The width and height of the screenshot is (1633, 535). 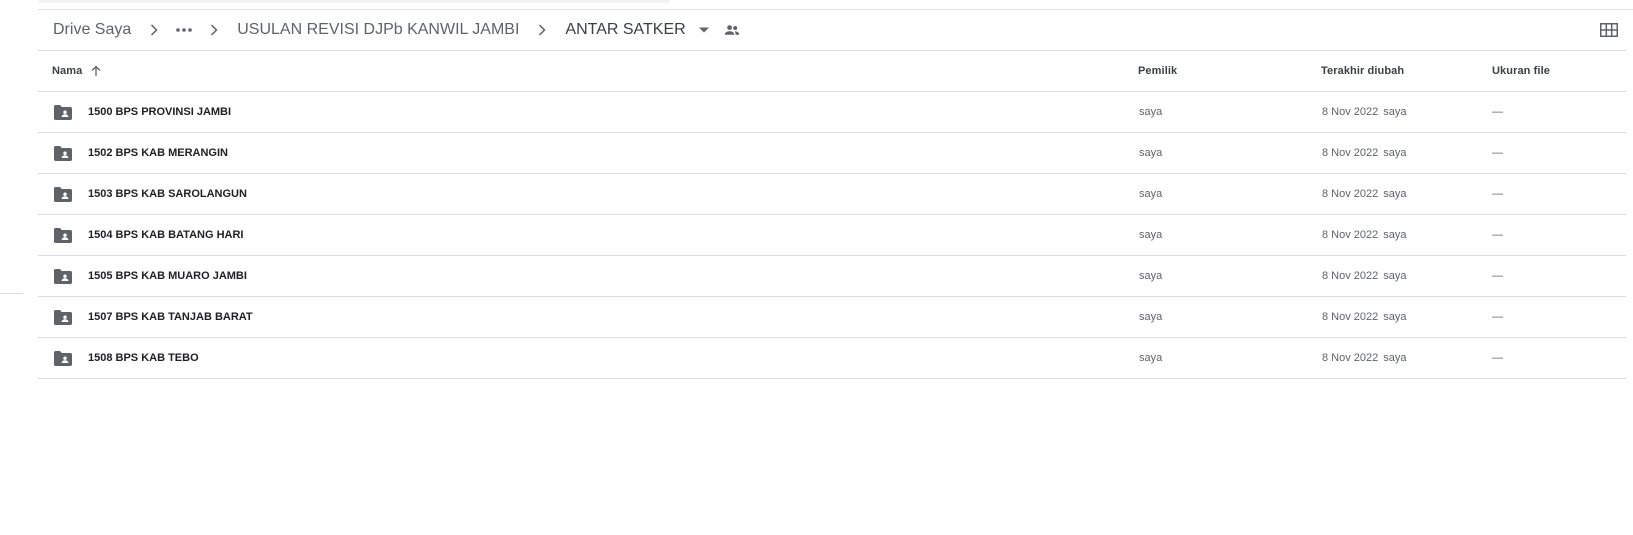 I want to click on column-name-label: Nama, so click(x=67, y=71).